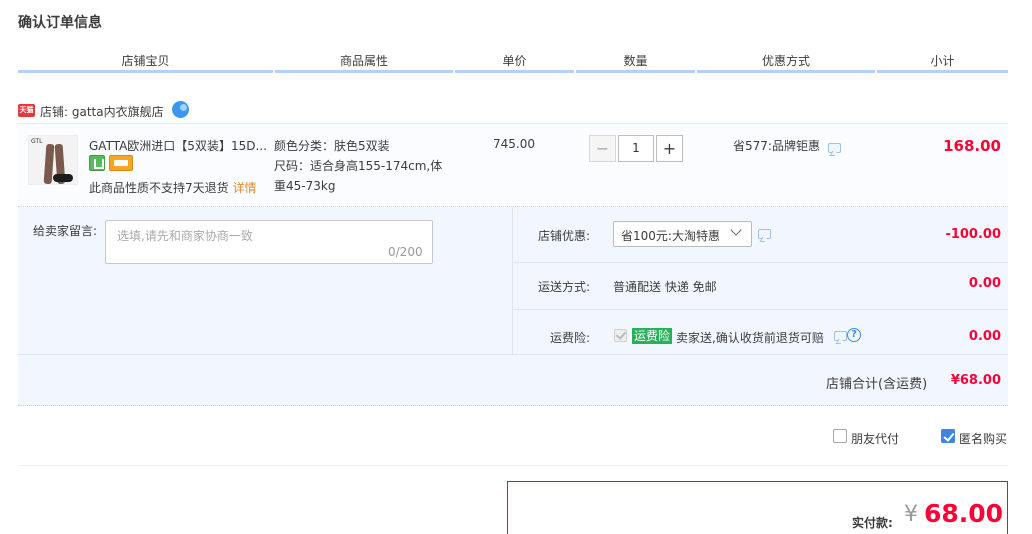  What do you see at coordinates (620, 335) in the screenshot?
I see `insurance-checkbox` at bounding box center [620, 335].